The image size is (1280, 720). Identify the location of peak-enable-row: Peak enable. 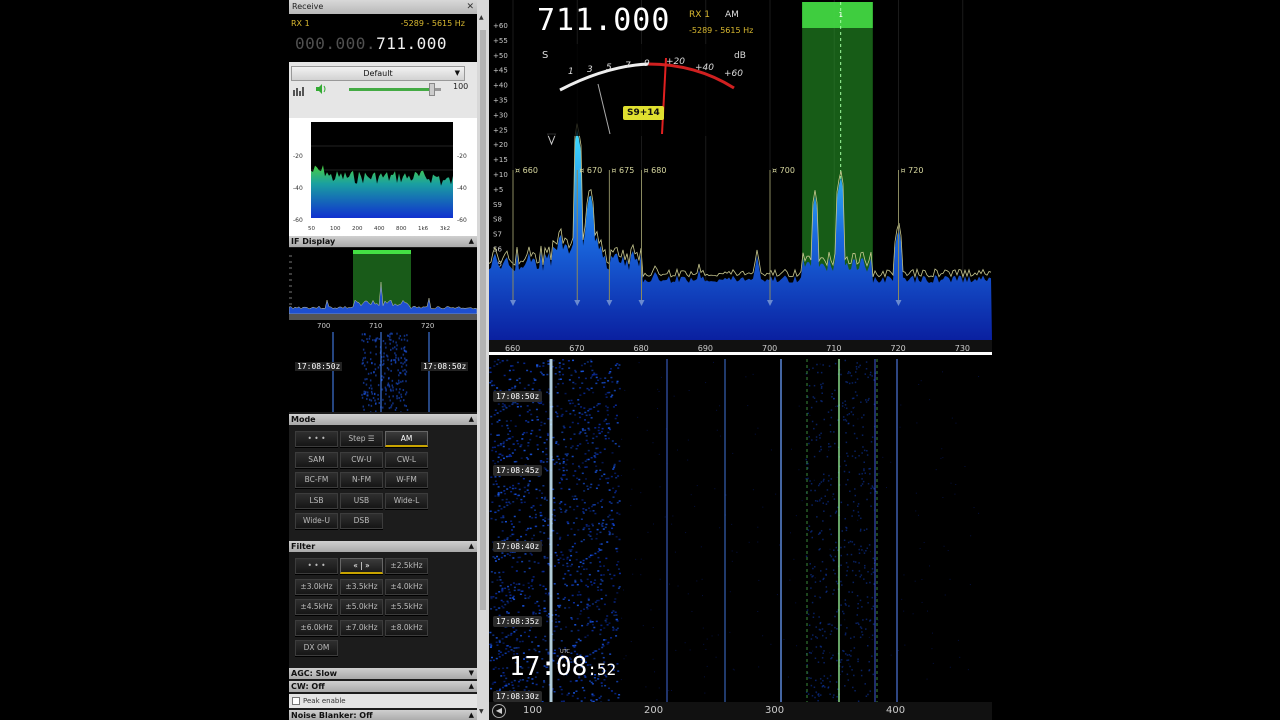
(383, 701).